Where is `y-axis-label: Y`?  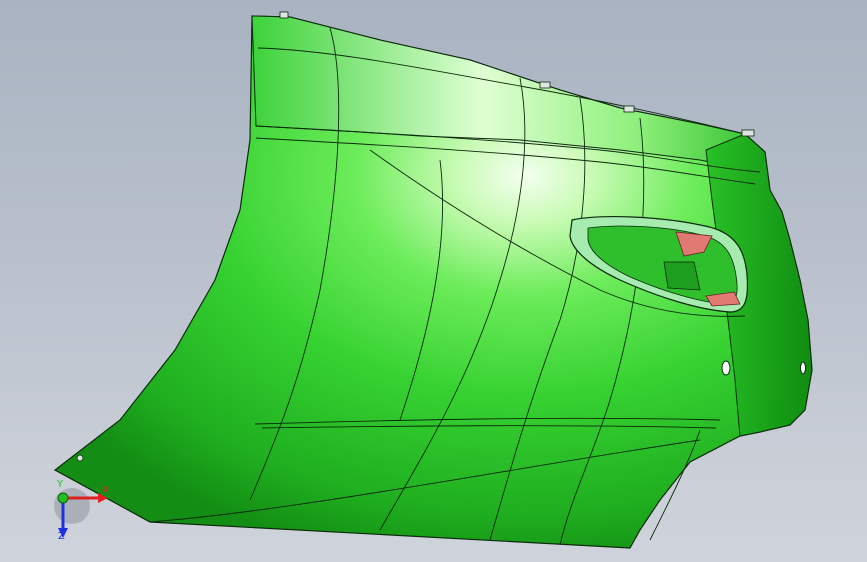
y-axis-label: Y is located at coordinates (60, 484).